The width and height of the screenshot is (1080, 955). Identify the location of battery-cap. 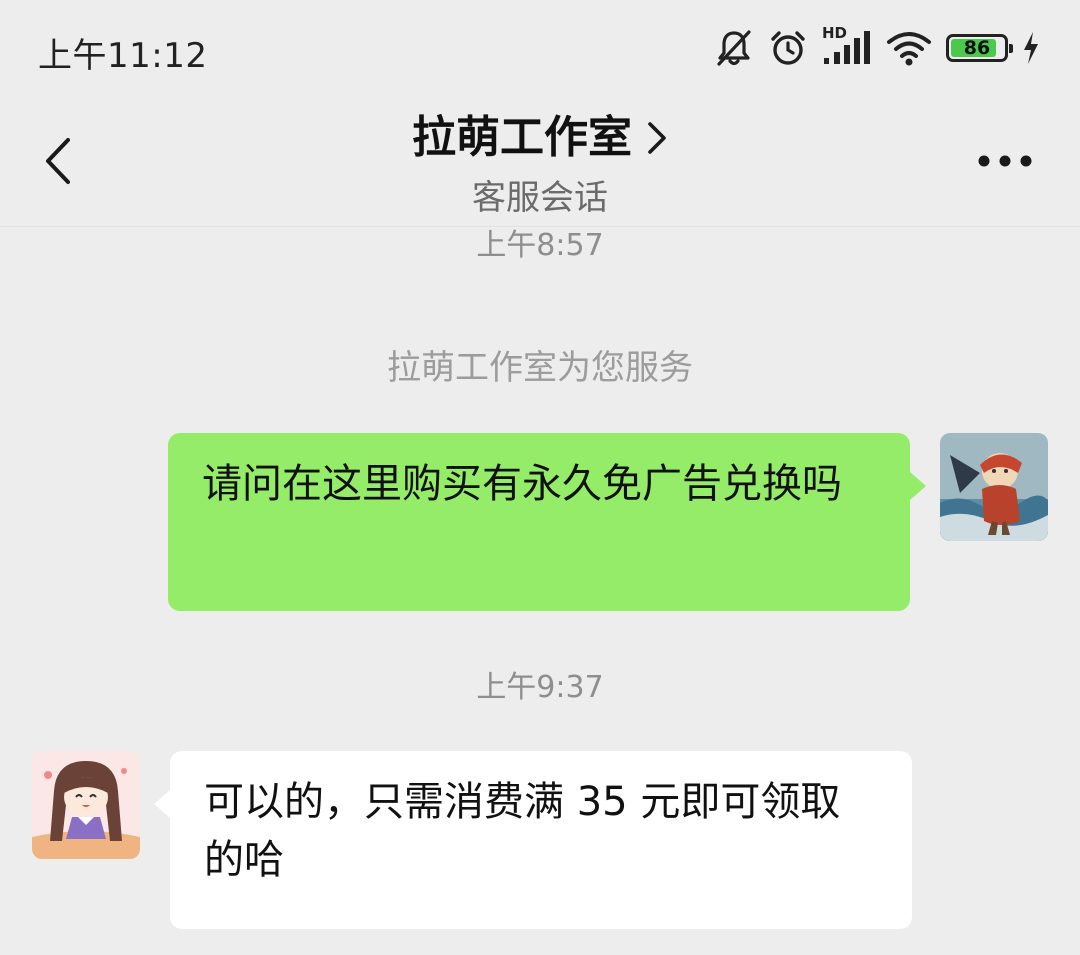
(1011, 48).